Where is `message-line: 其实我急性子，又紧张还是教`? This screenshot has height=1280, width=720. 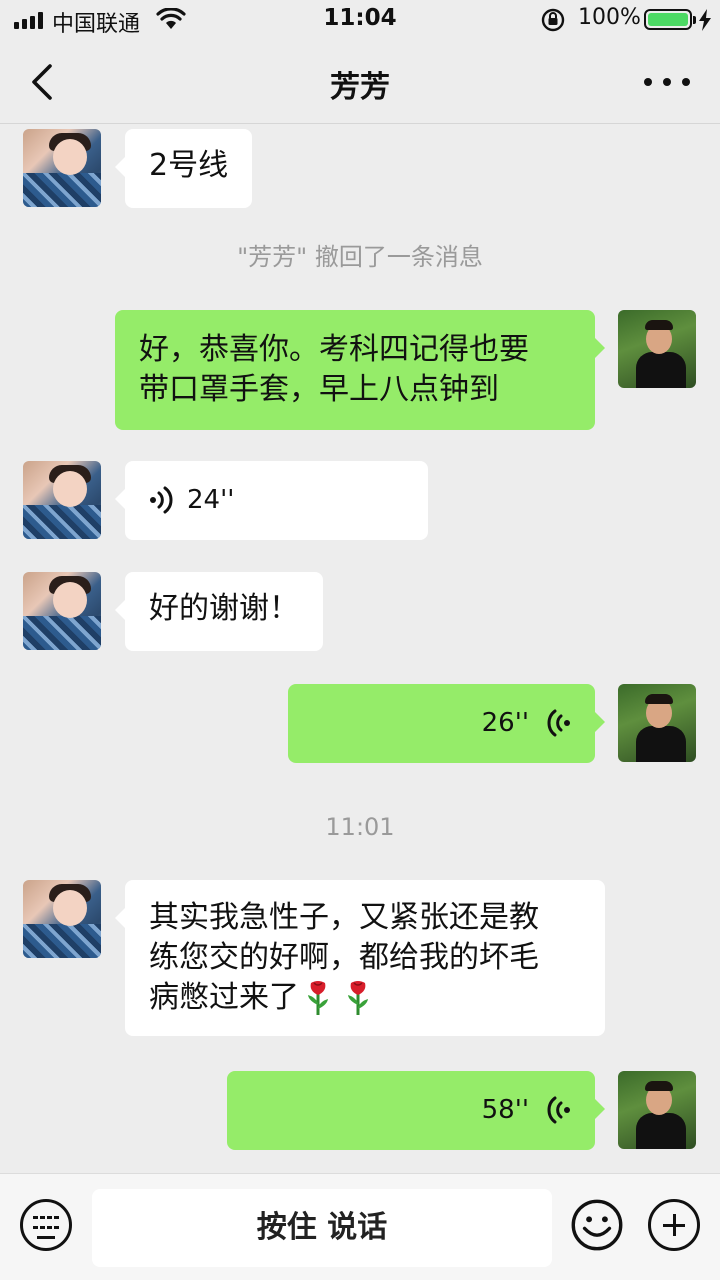 message-line: 其实我急性子，又紧张还是教 is located at coordinates (344, 917).